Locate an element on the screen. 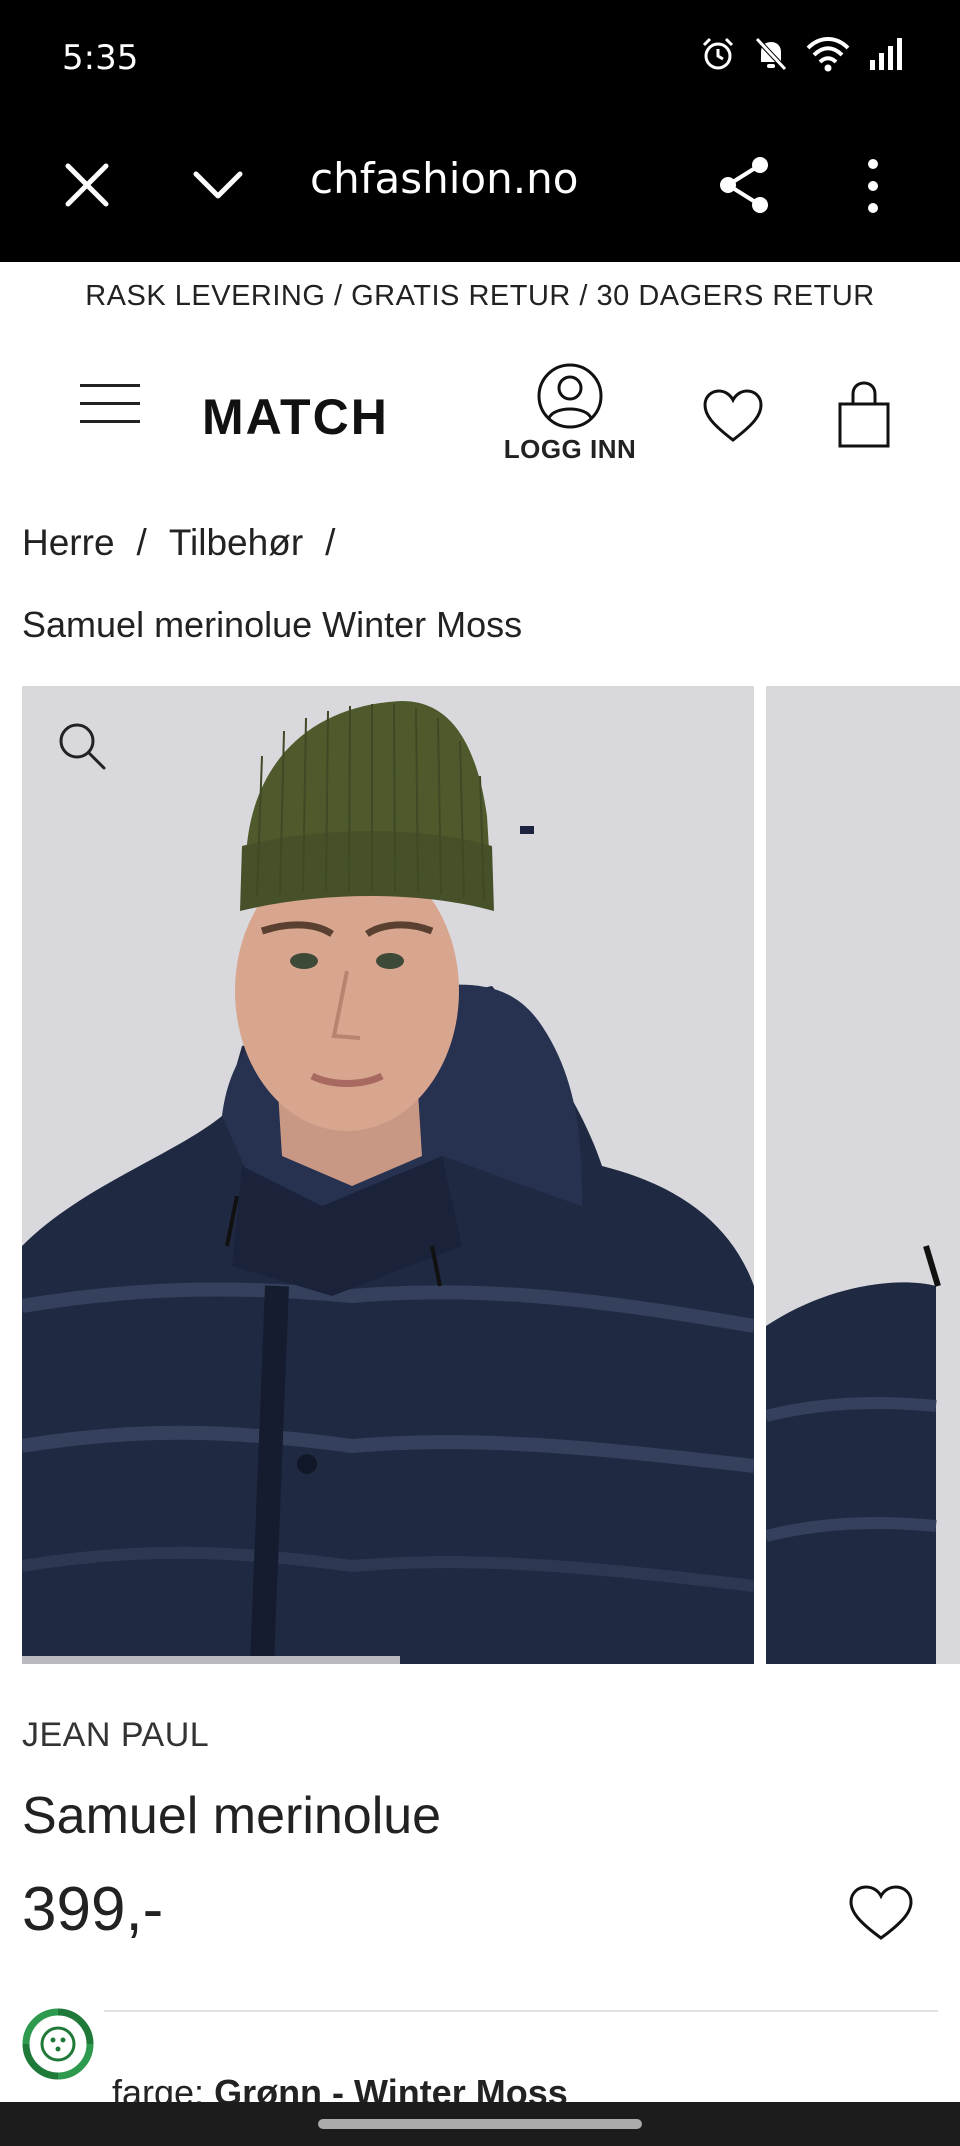 Image resolution: width=960 pixels, height=2146 pixels. site-header: MATCH LOGG INN is located at coordinates (480, 415).